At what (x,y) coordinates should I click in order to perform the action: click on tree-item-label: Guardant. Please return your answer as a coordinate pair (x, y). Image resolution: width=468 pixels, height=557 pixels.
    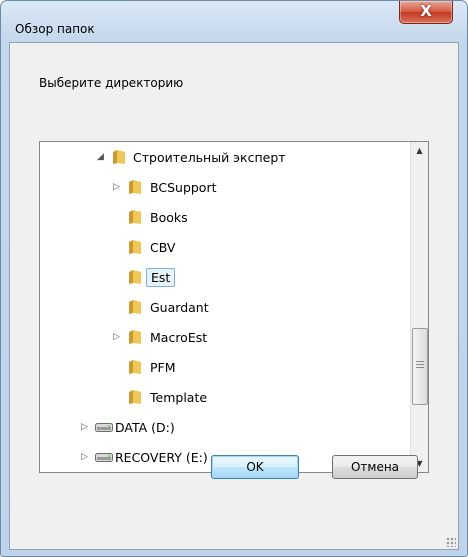
    Looking at the image, I should click on (179, 307).